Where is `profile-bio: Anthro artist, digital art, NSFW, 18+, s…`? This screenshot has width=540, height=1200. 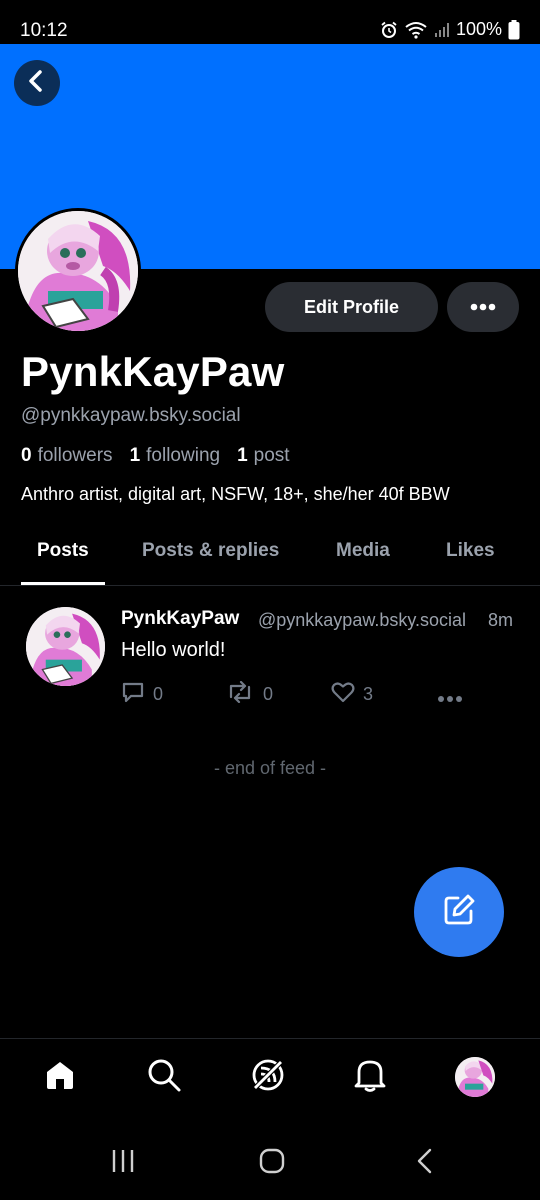 profile-bio: Anthro artist, digital art, NSFW, 18+, s… is located at coordinates (235, 494).